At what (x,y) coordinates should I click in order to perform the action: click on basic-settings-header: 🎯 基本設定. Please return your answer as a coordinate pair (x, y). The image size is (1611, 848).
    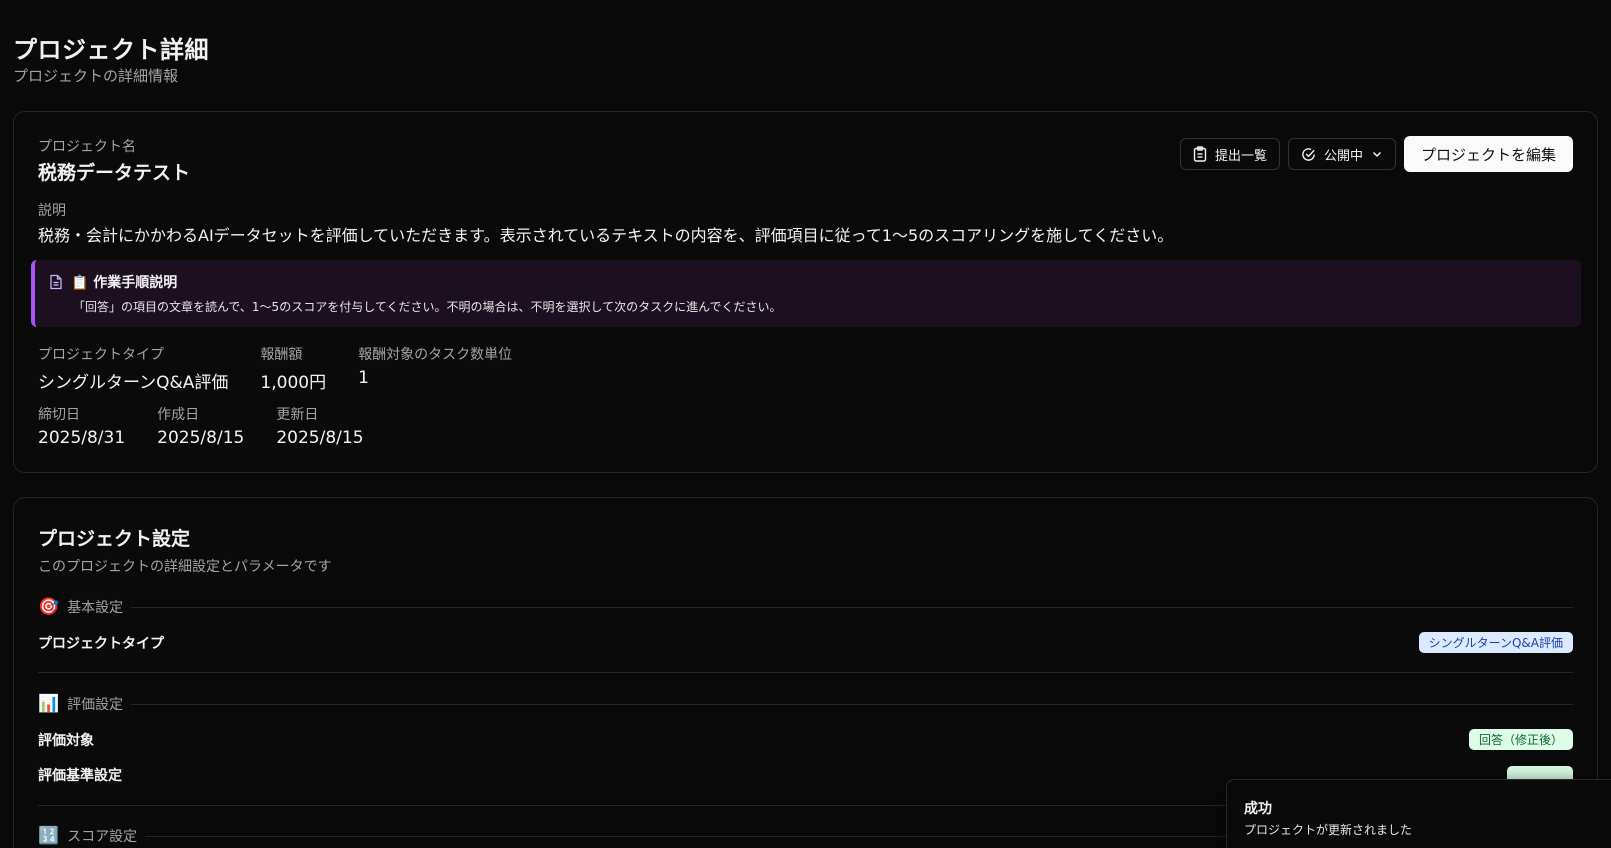
    Looking at the image, I should click on (805, 607).